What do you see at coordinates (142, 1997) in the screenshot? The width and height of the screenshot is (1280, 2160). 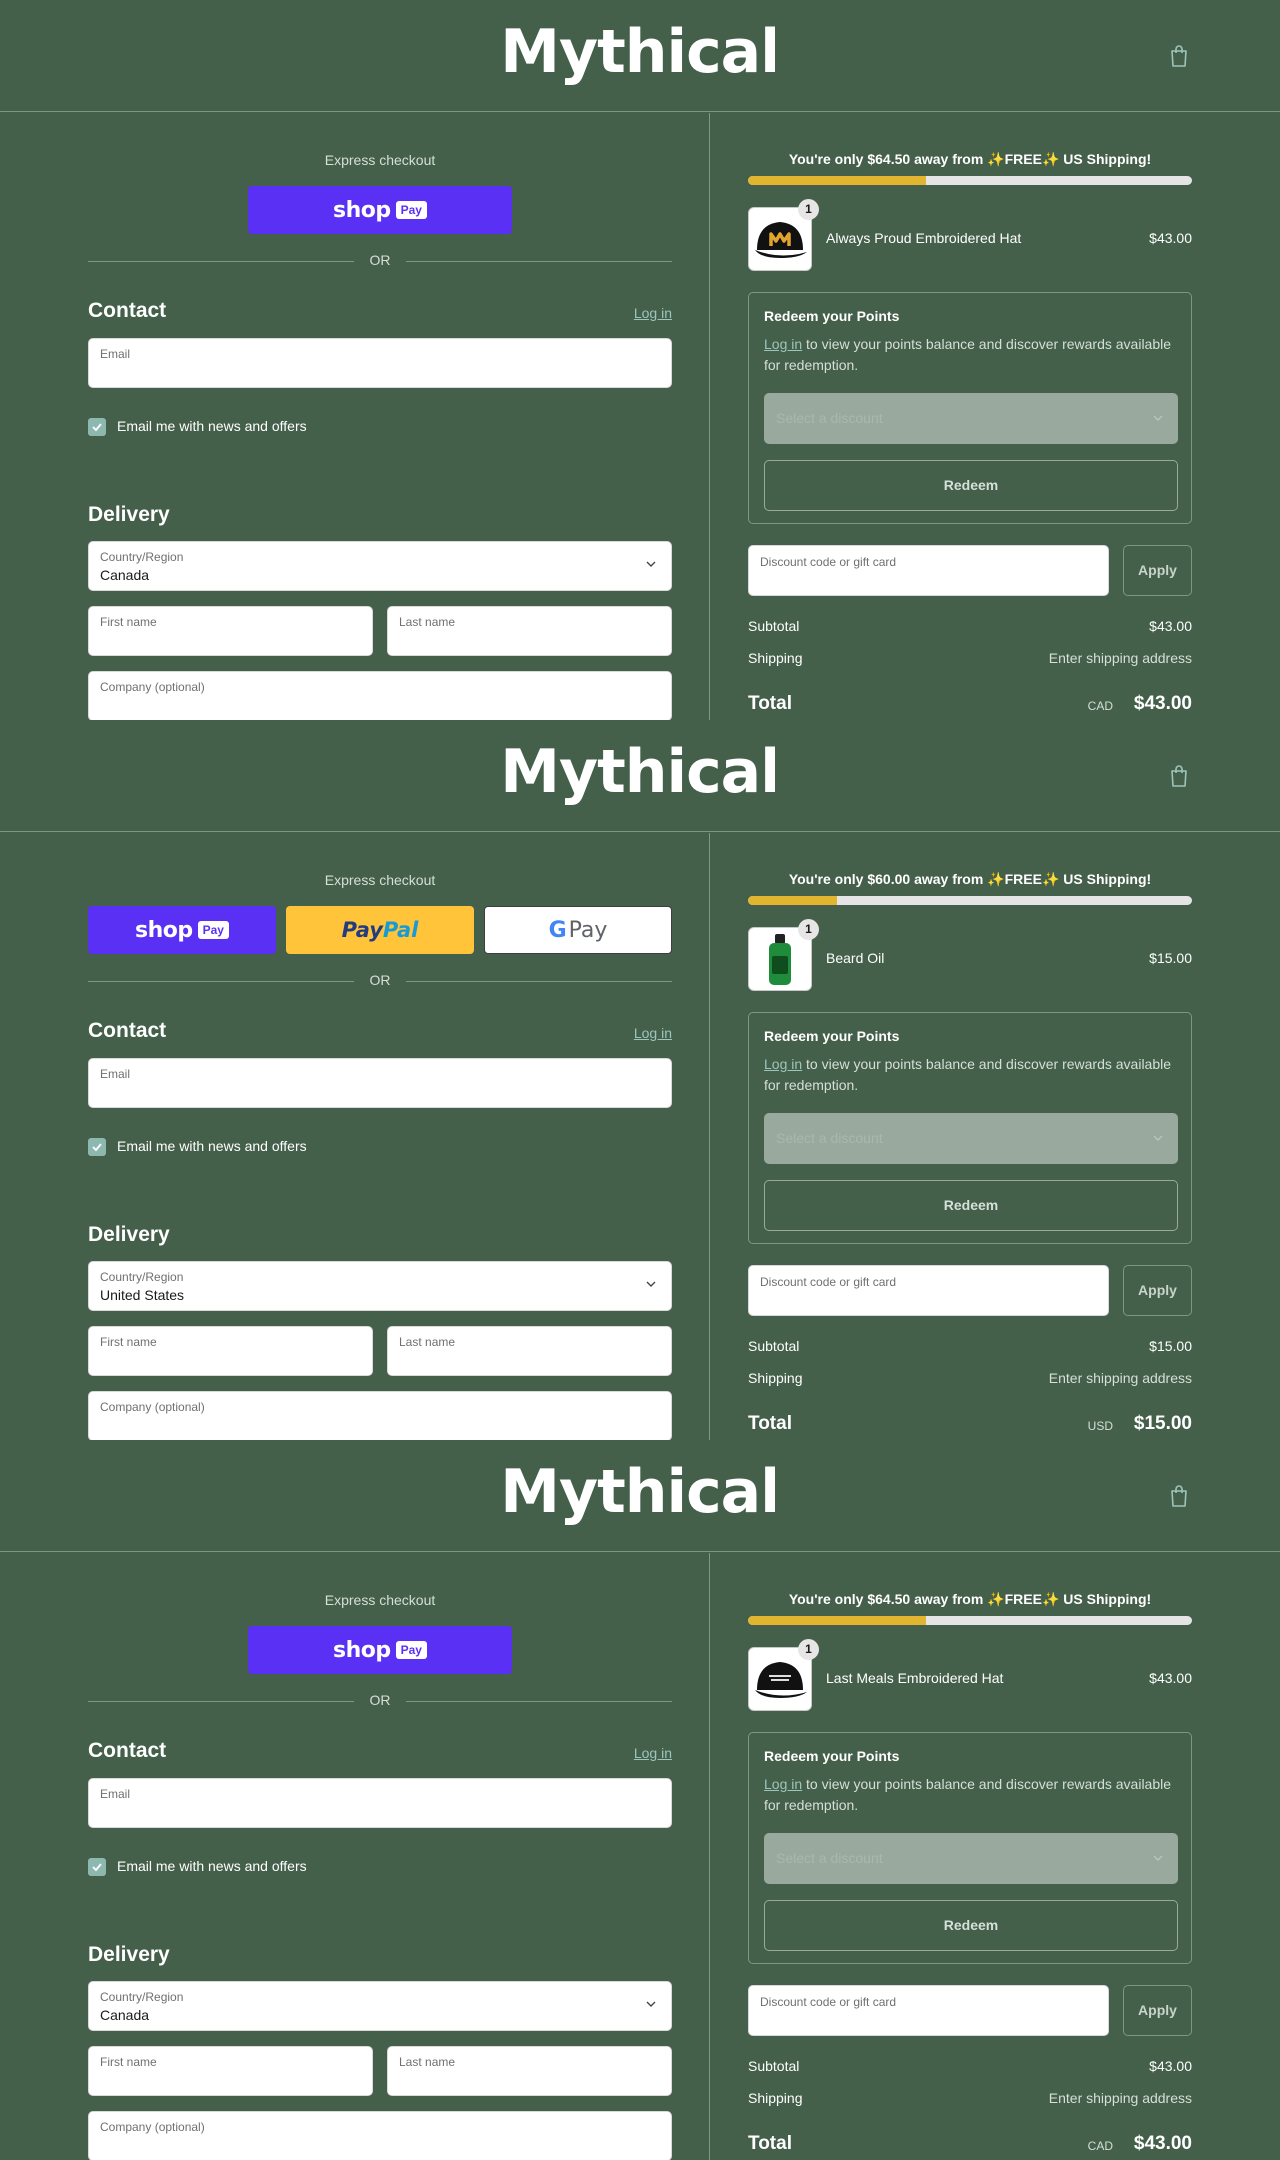 I see `country-label: Country/Region` at bounding box center [142, 1997].